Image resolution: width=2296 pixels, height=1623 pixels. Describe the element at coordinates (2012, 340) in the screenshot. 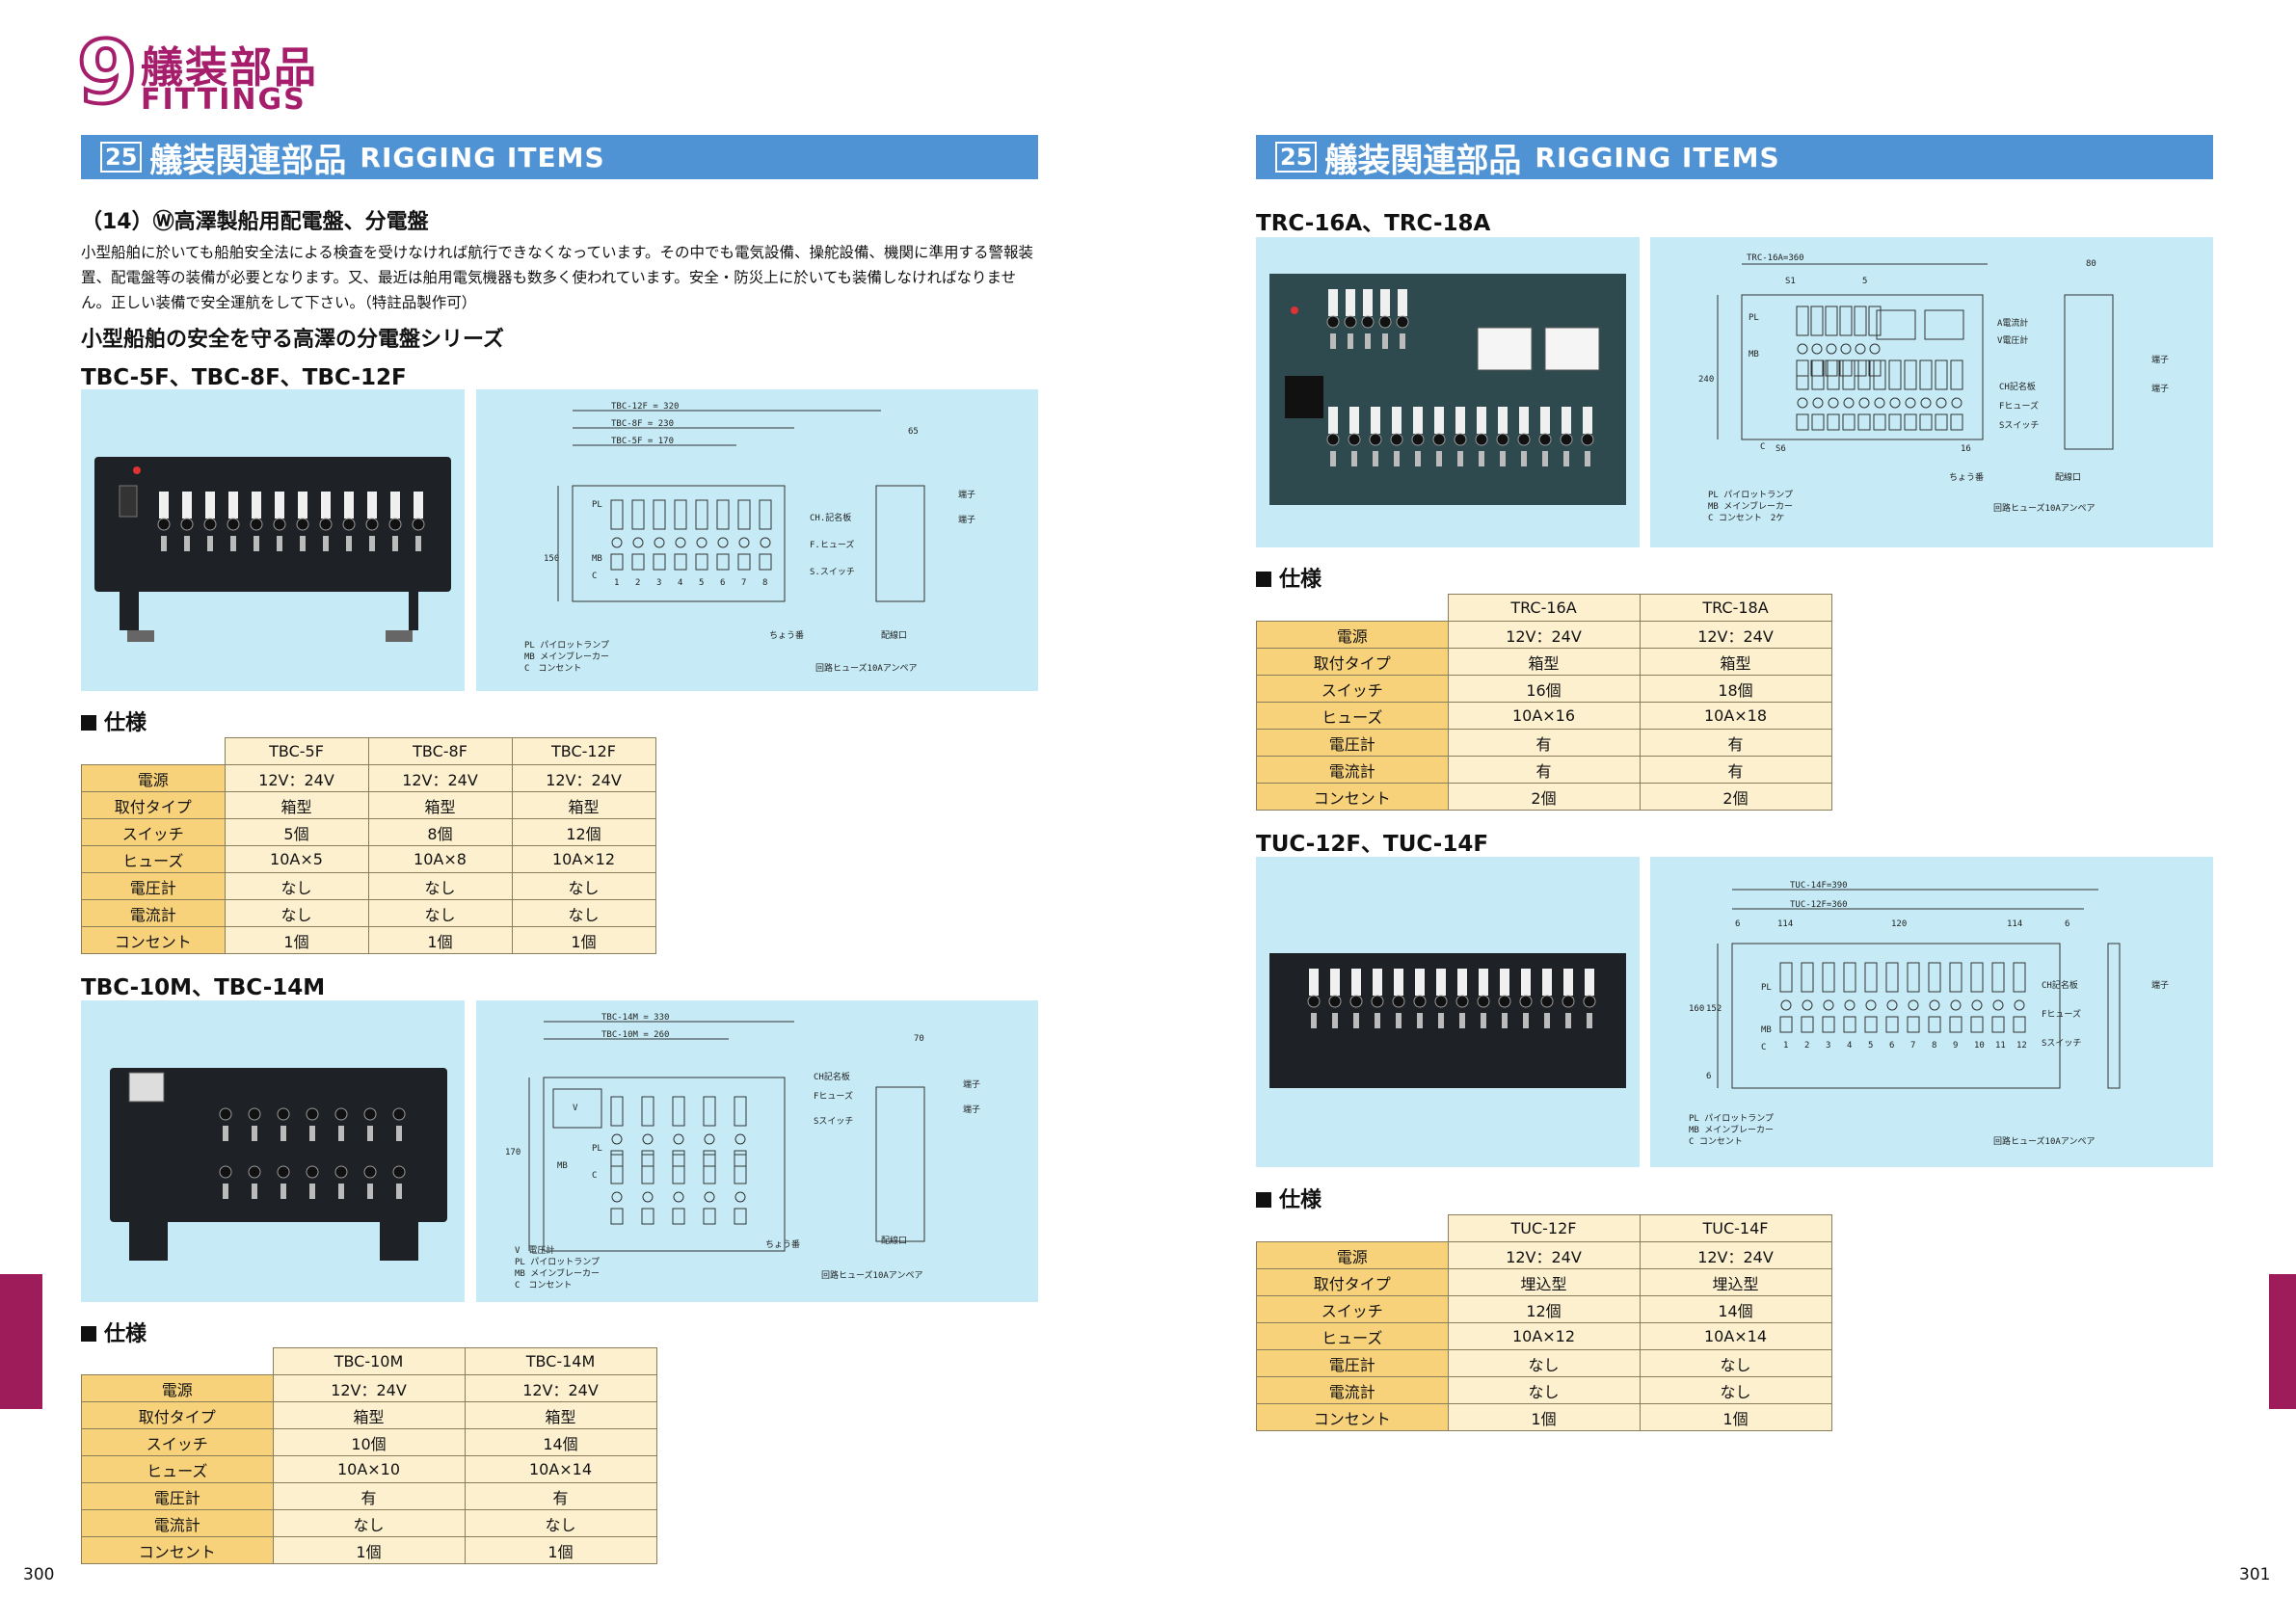

I see `svg-text: V電圧計` at that location.